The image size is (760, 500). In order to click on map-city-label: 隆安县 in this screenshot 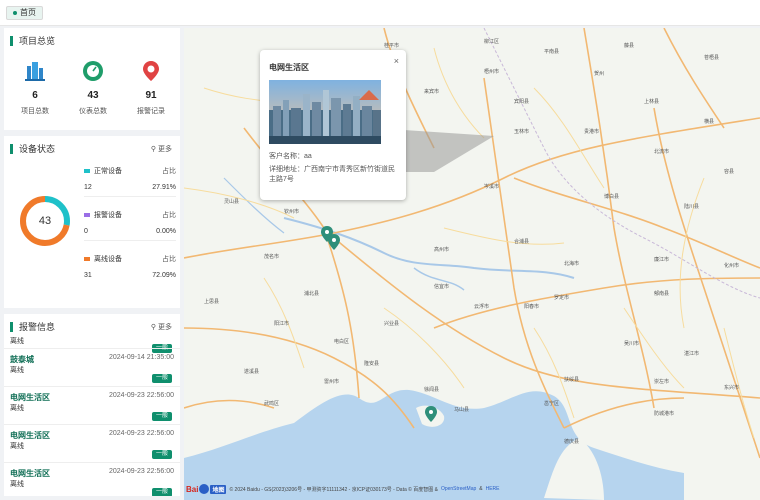, I will do `click(372, 364)`.